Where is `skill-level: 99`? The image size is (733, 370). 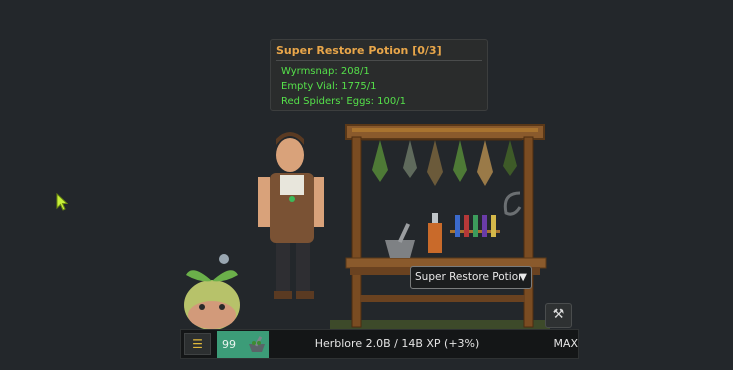
skill-level: 99 is located at coordinates (229, 344).